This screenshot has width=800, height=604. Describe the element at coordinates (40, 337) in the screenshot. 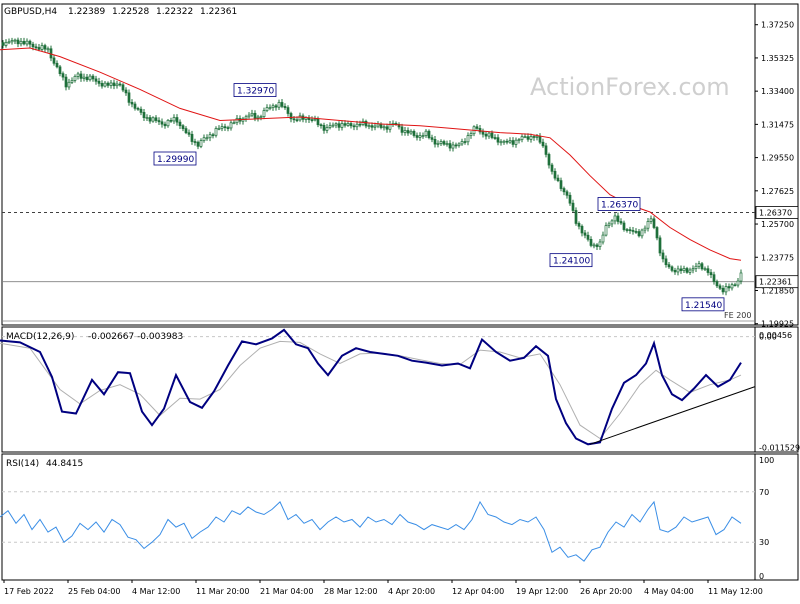

I see `macd-title: MACD(12,26,9)` at that location.